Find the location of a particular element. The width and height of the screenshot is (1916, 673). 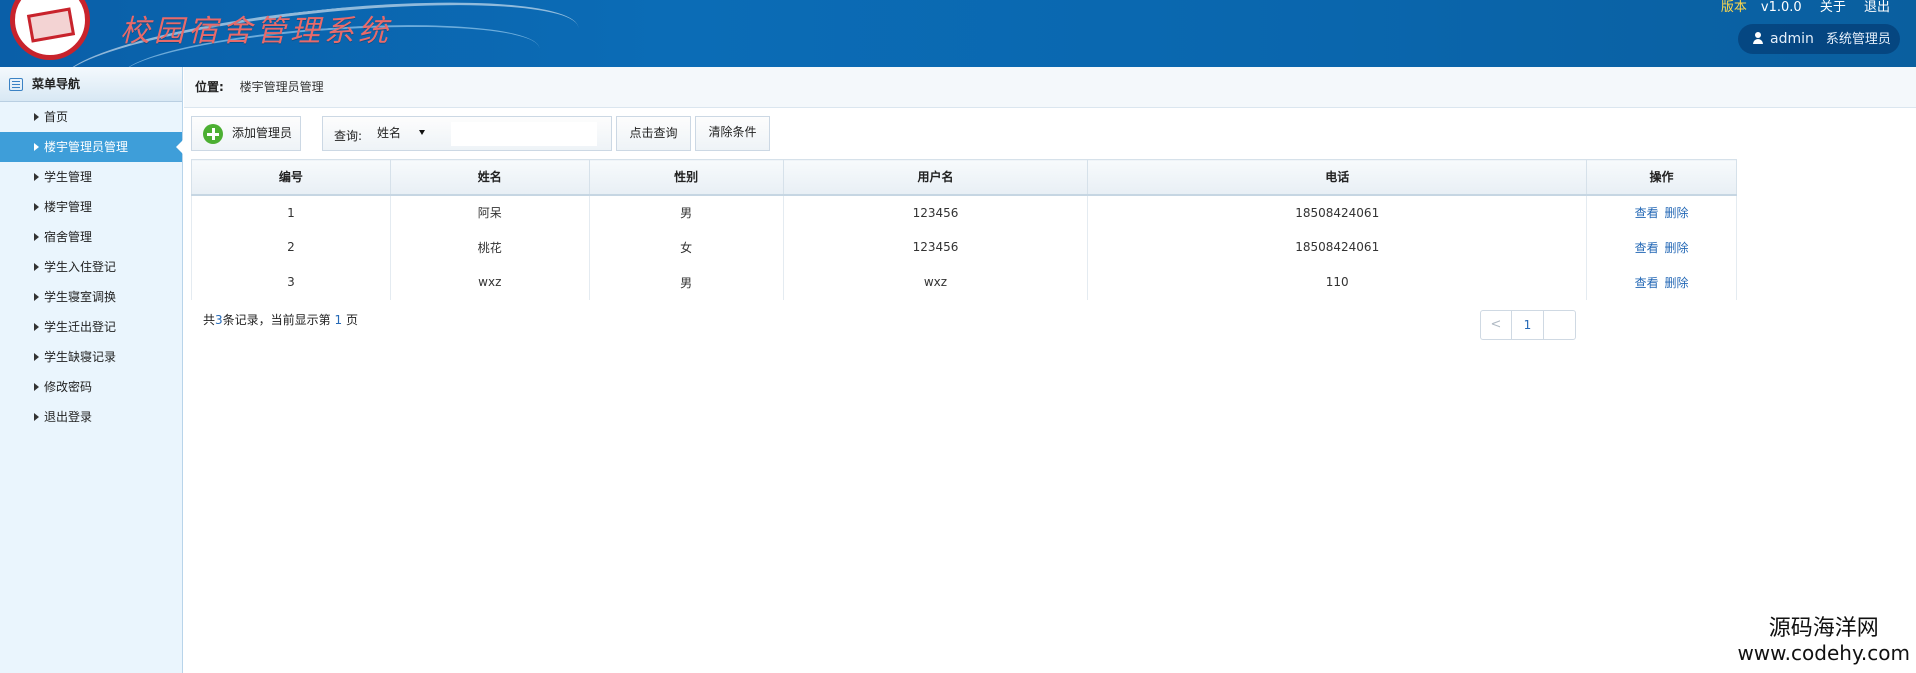

table-row: 2 桃花 女 123456 18508424061 查看 删除 is located at coordinates (964, 247).